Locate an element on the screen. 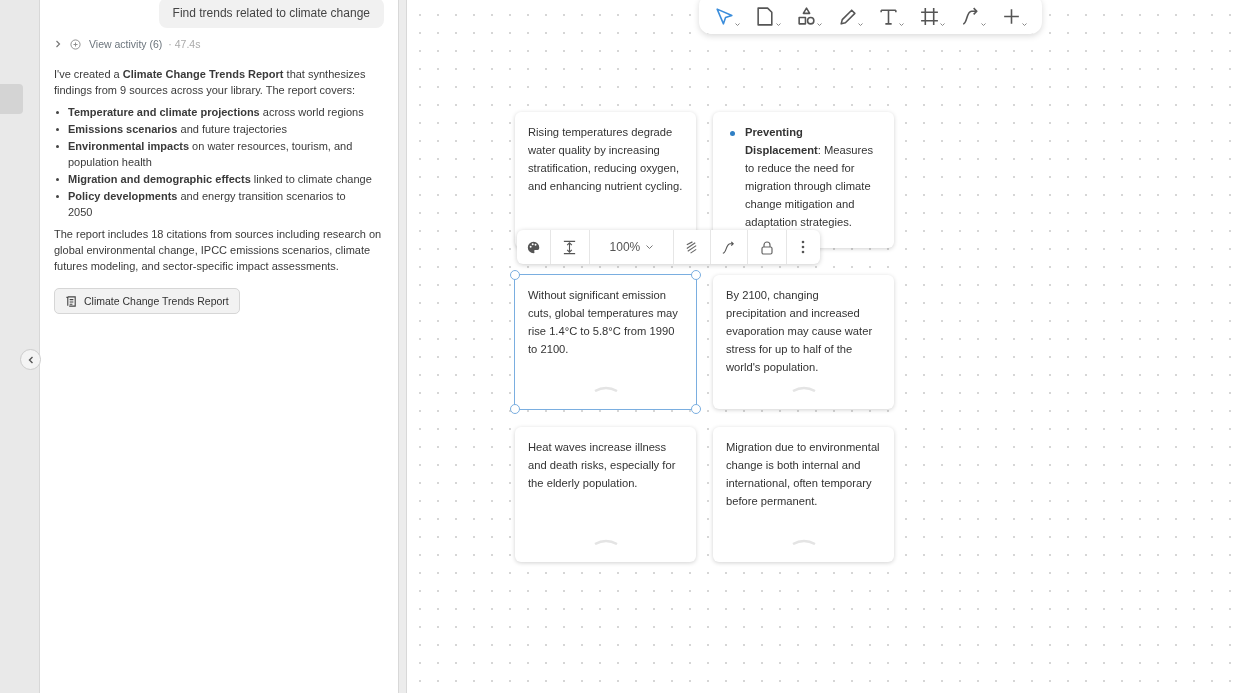 The width and height of the screenshot is (1239, 693). card-text: Migration due to environmental change is both internal and international, often temporary before permanent. is located at coordinates (803, 474).